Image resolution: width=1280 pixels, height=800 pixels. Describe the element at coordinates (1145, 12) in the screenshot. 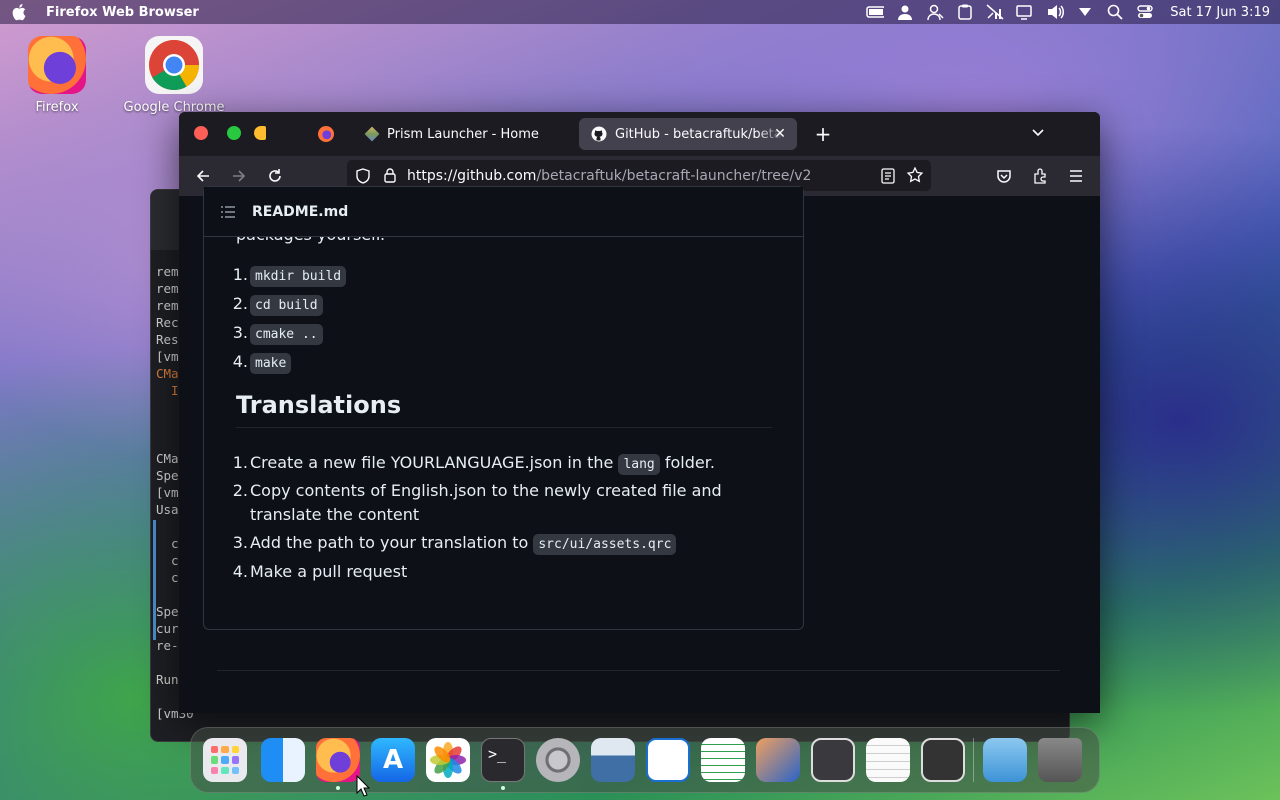

I see `control-center-icon` at that location.